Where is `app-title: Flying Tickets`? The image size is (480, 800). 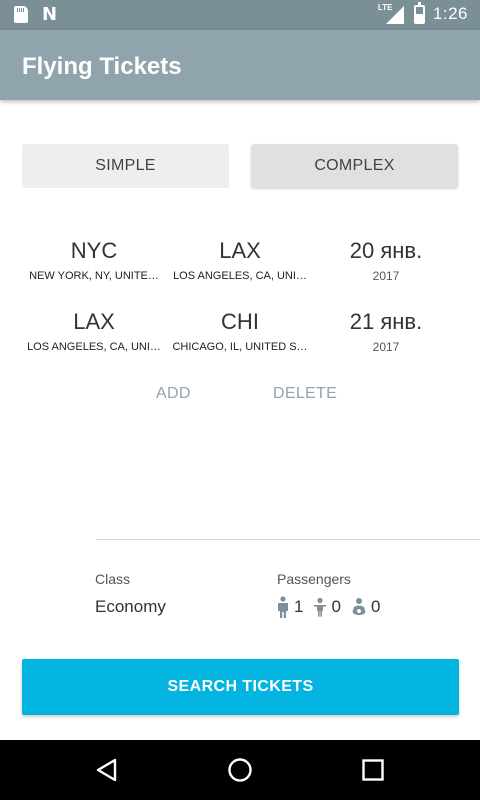
app-title: Flying Tickets is located at coordinates (102, 66).